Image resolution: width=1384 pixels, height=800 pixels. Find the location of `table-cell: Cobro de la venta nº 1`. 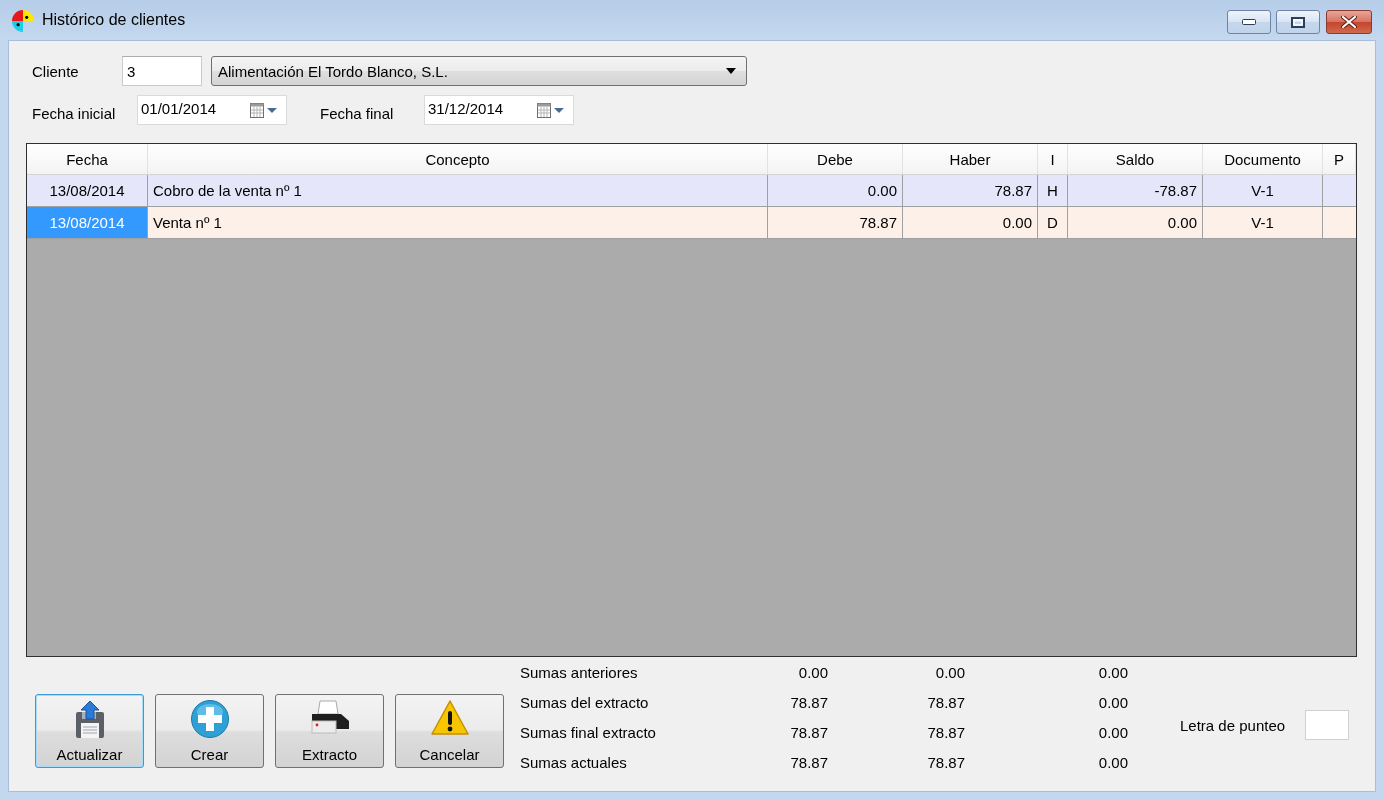

table-cell: Cobro de la venta nº 1 is located at coordinates (458, 190).